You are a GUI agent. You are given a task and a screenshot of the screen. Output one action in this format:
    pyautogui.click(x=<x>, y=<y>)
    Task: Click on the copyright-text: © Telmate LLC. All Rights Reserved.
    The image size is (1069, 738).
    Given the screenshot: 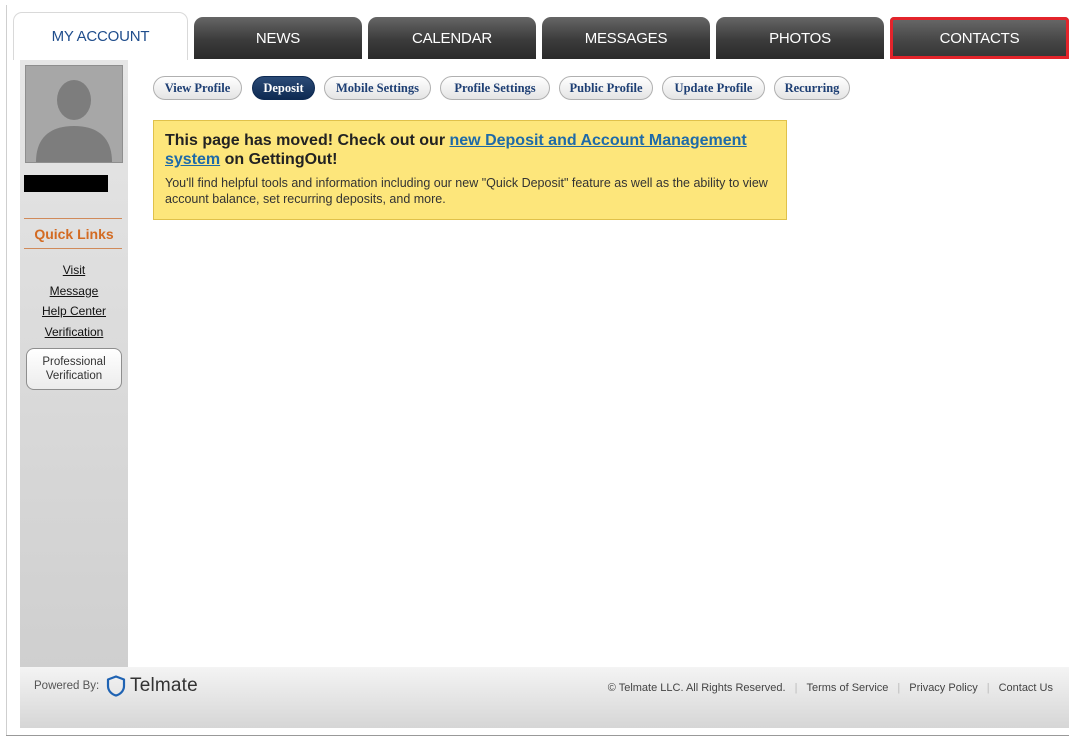 What is the action you would take?
    pyautogui.click(x=696, y=688)
    